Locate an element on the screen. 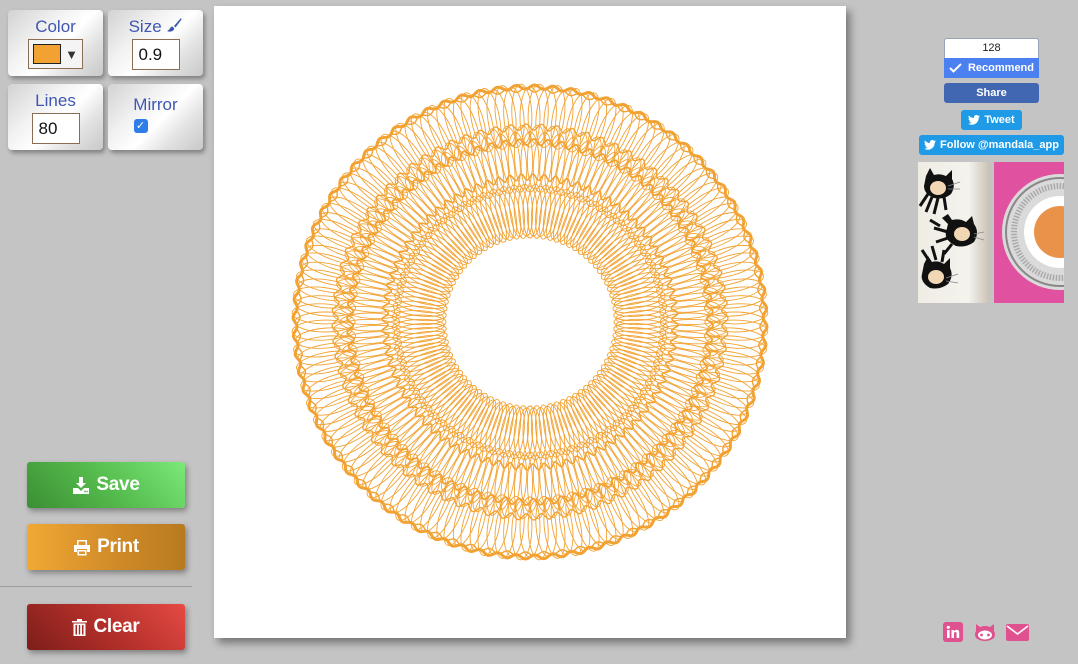 This screenshot has width=1078, height=664. mirror-checkbox: ✓ is located at coordinates (140, 126).